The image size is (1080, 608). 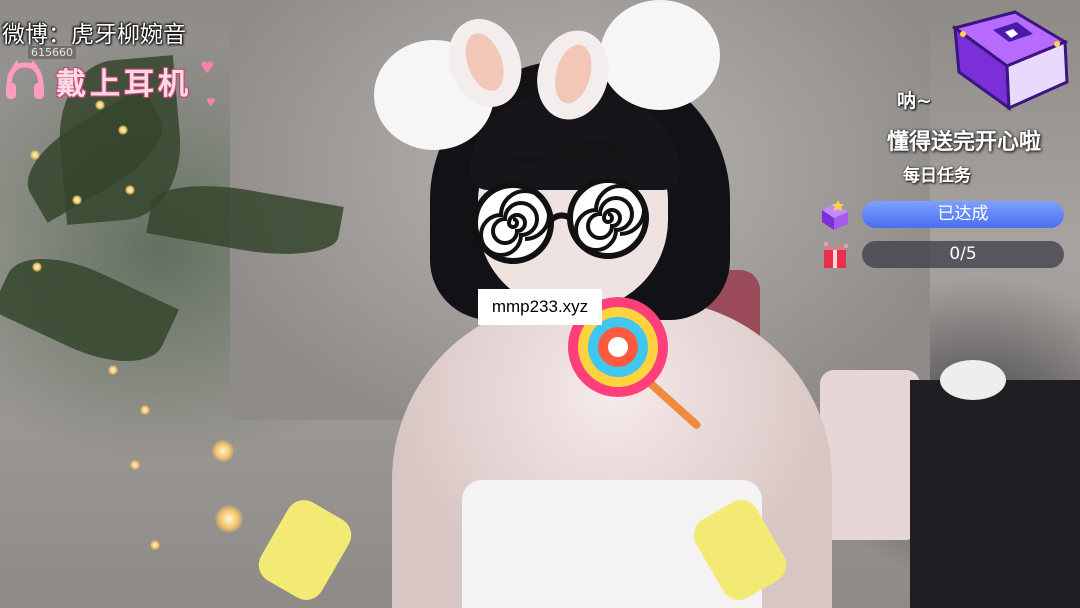 What do you see at coordinates (560, 221) in the screenshot?
I see `spiral-glasses-sticker` at bounding box center [560, 221].